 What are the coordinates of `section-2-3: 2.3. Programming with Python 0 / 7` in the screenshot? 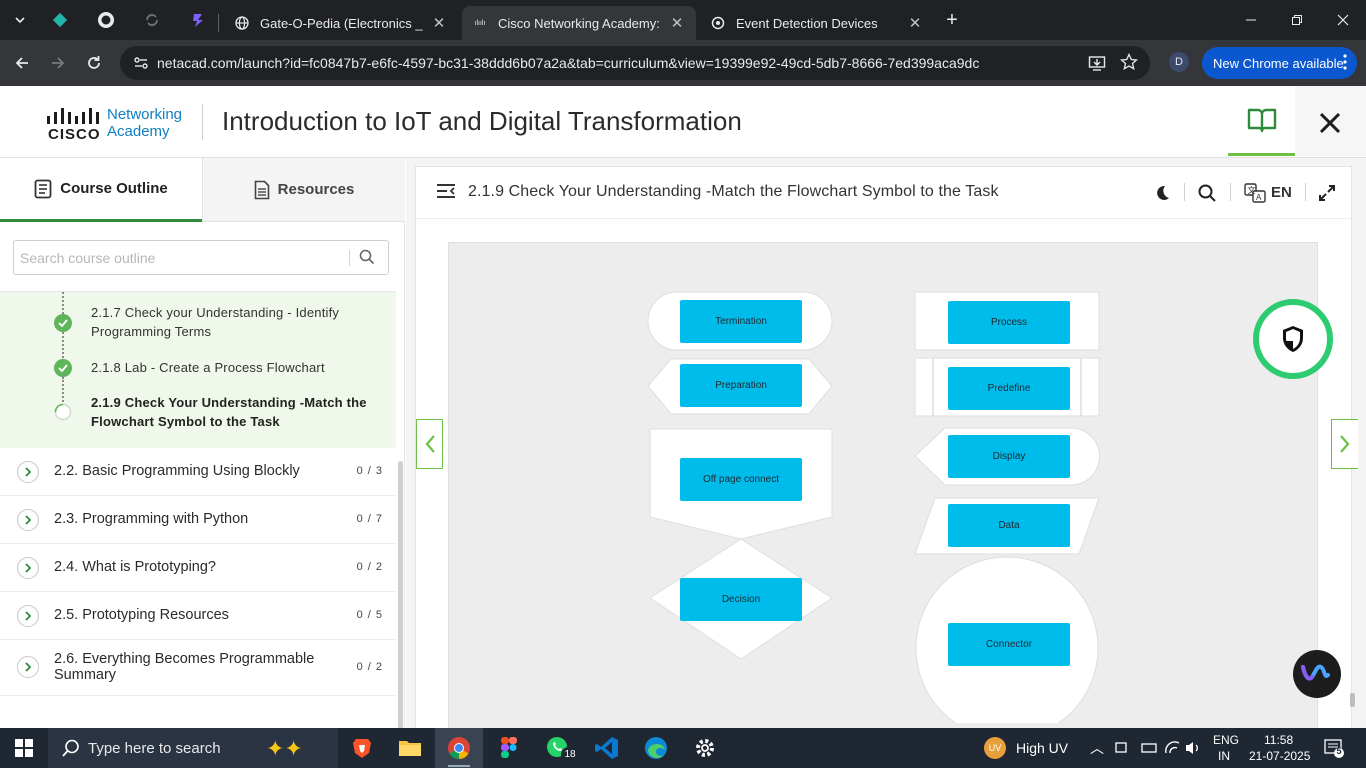 It's located at (198, 520).